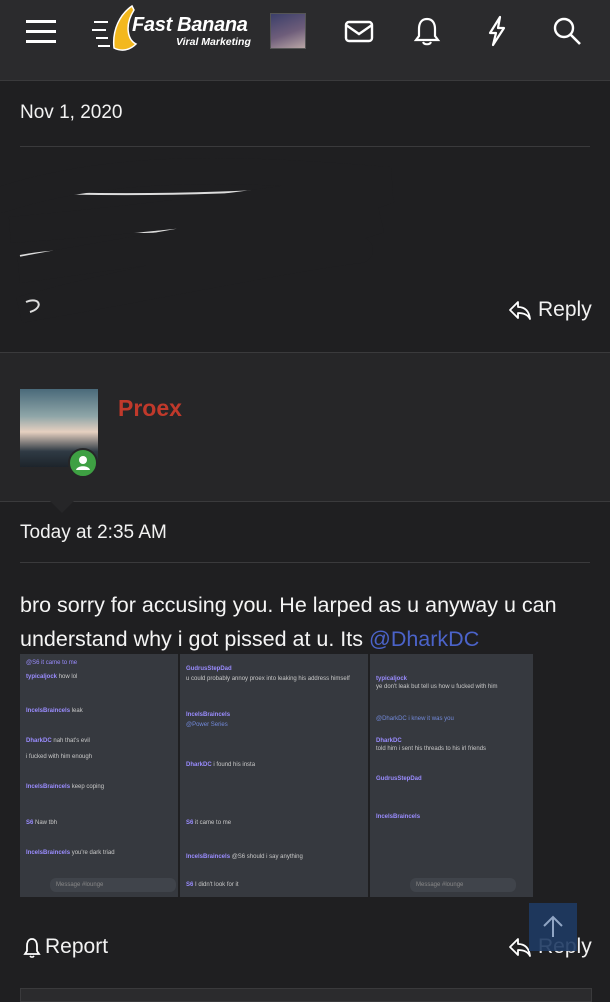 The width and height of the screenshot is (610, 1002). I want to click on author-username: Proex, so click(150, 408).